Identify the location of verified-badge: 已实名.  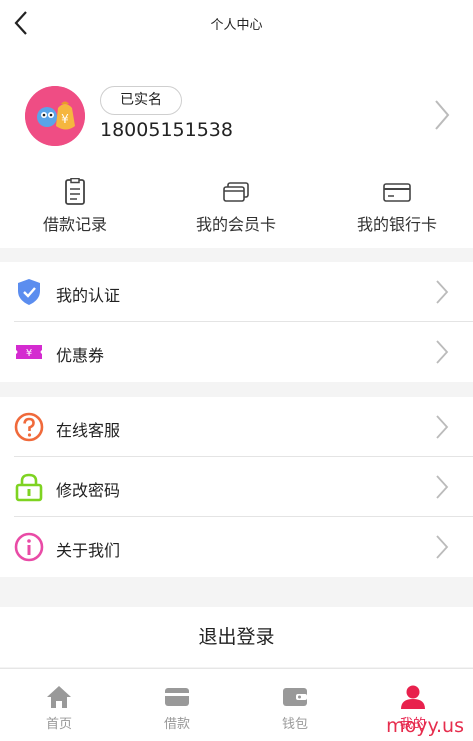
(141, 100).